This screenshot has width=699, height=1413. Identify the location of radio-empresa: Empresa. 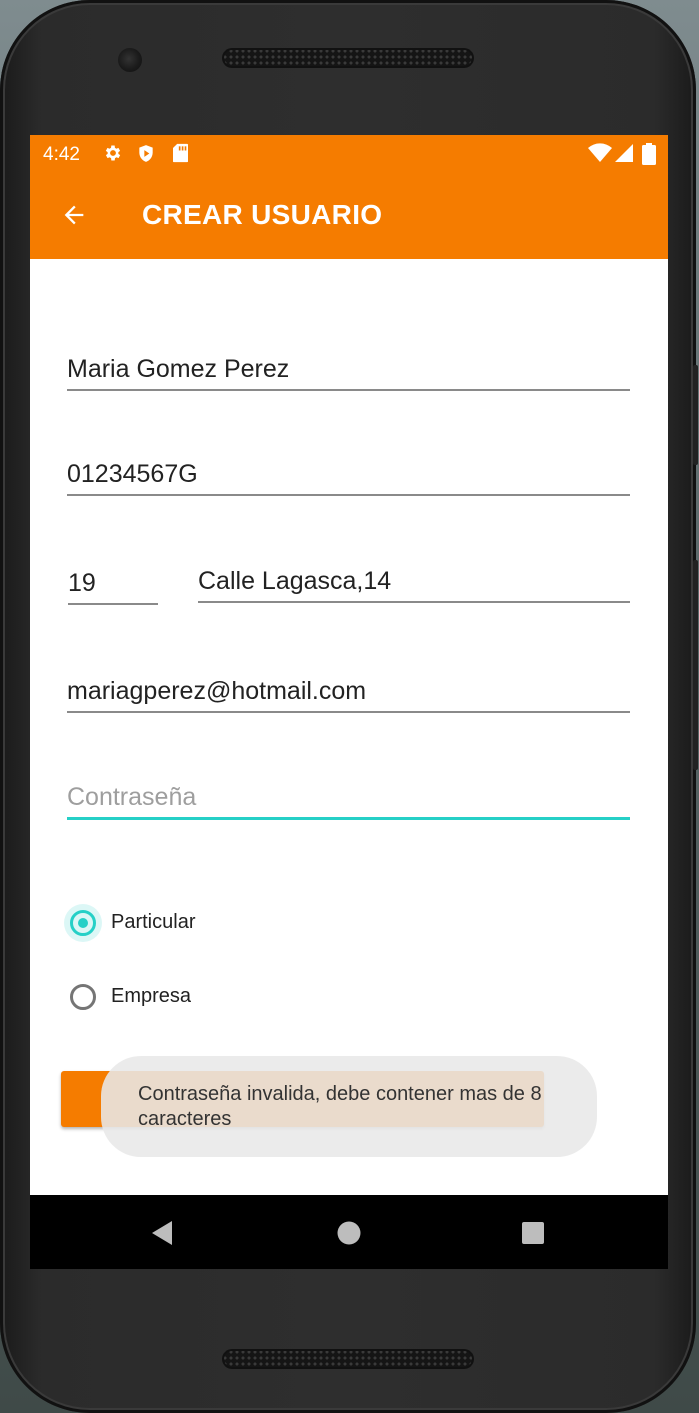
(170, 1002).